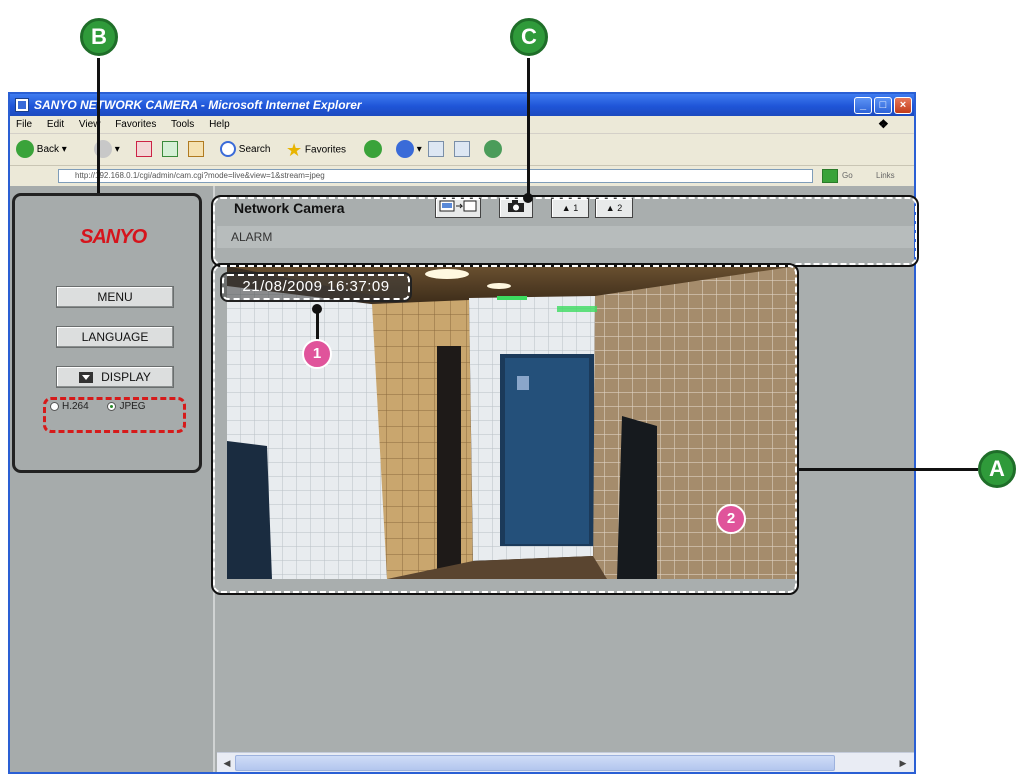 This screenshot has height=776, width=1034. Describe the element at coordinates (528, 198) in the screenshot. I see `callout-c-dot` at that location.